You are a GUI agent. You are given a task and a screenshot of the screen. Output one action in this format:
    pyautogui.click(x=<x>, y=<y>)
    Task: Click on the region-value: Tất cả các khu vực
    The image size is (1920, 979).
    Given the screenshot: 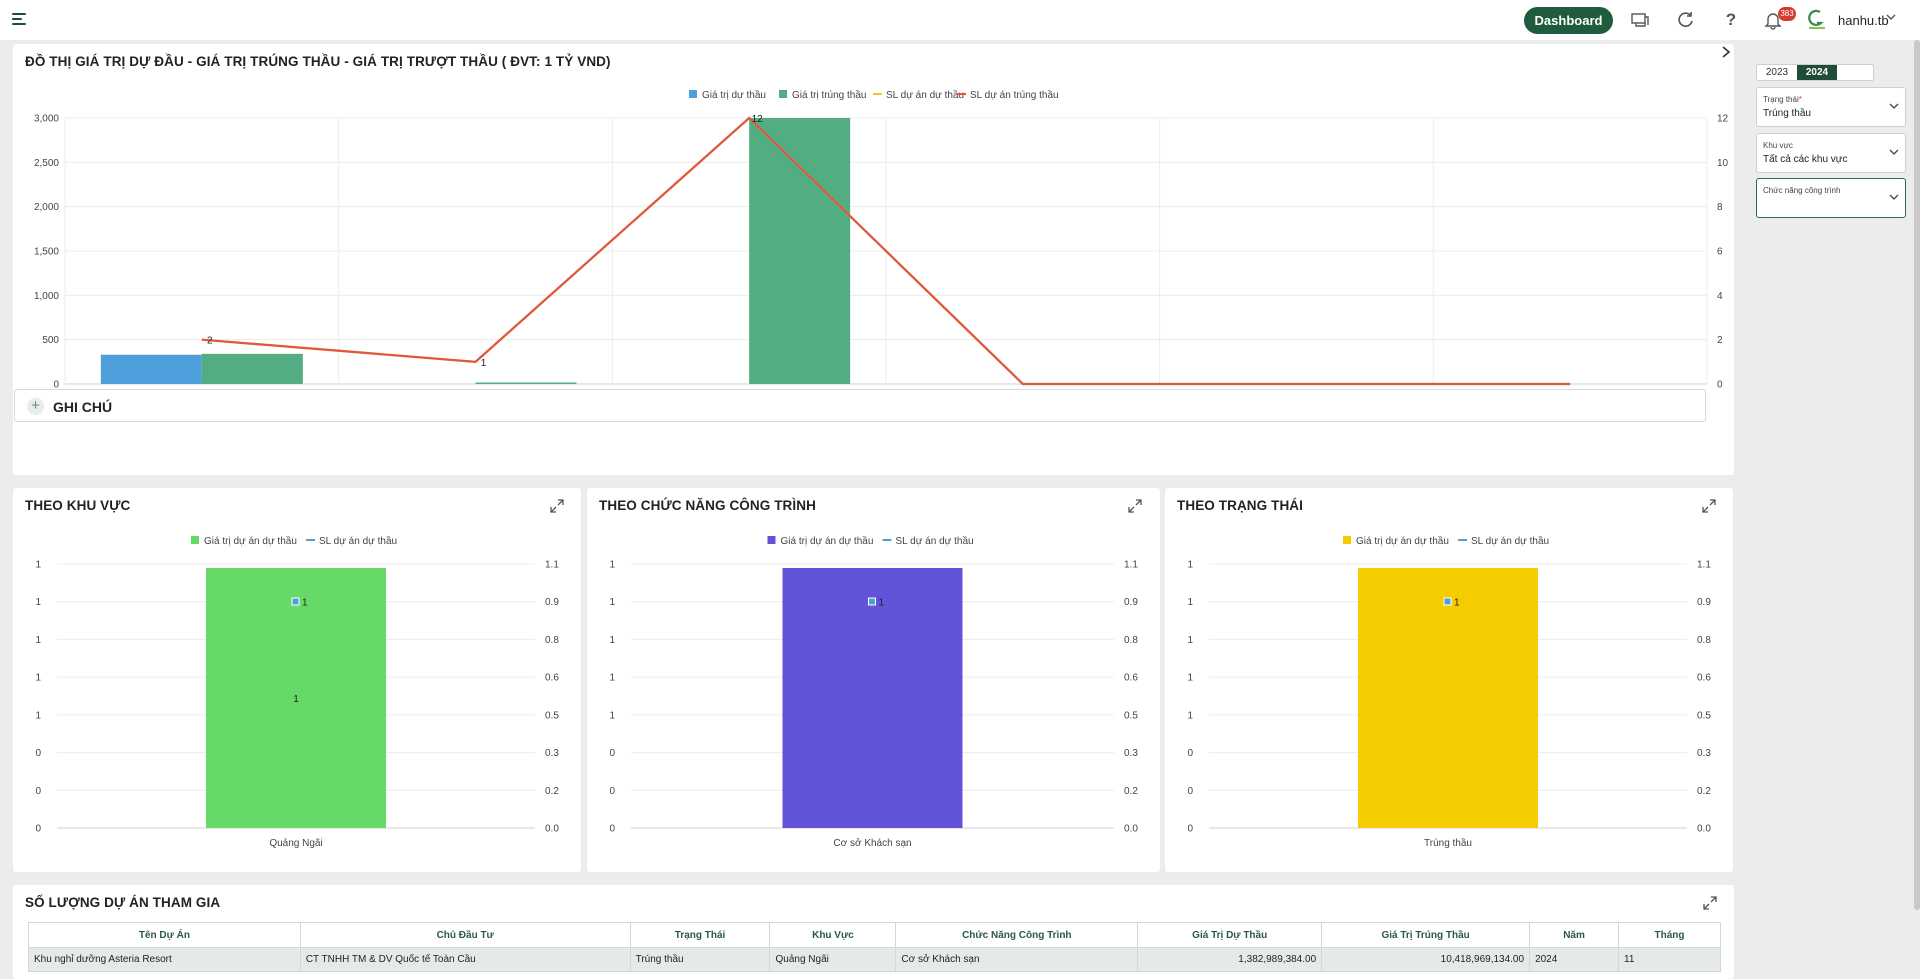 What is the action you would take?
    pyautogui.click(x=1805, y=159)
    